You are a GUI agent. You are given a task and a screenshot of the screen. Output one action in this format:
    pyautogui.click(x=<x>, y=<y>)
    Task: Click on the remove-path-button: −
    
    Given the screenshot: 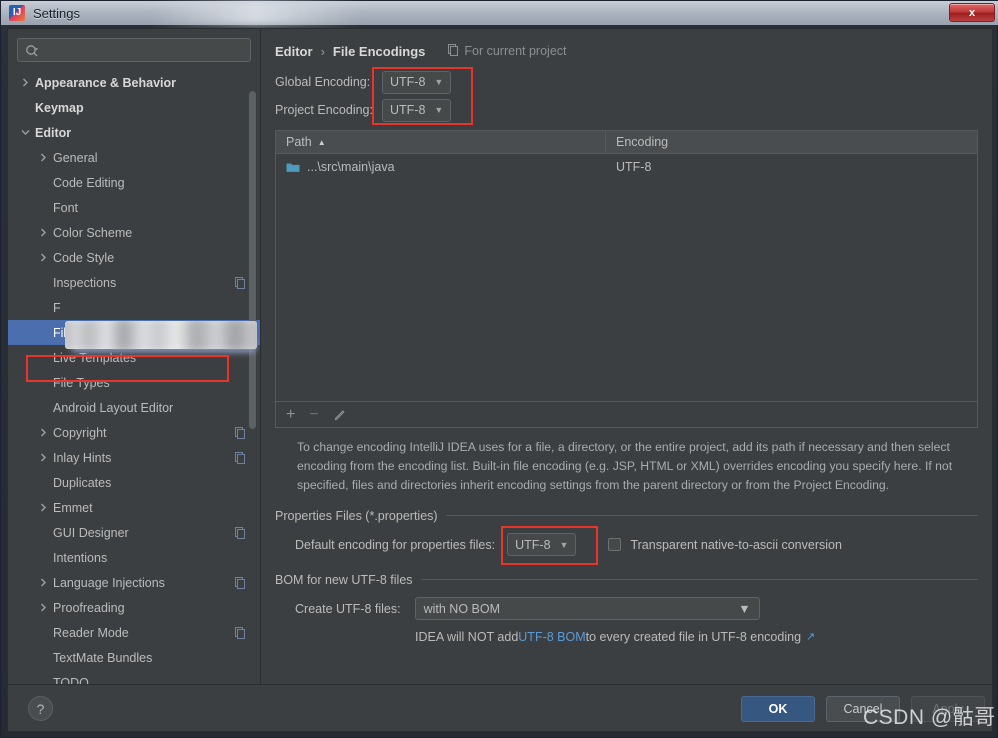 What is the action you would take?
    pyautogui.click(x=313, y=415)
    